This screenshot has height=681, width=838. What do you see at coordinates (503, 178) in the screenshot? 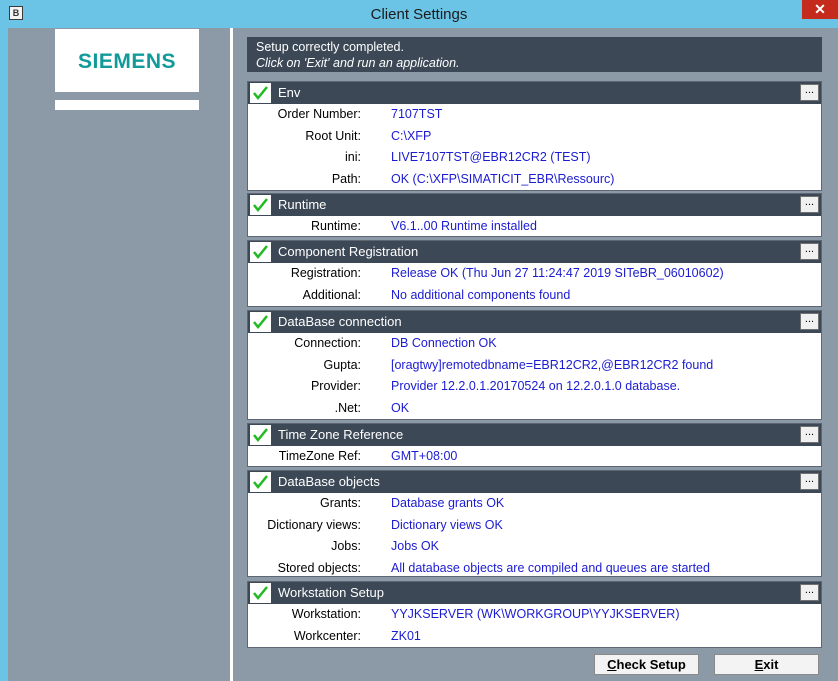
I see `row-value: OK (C:\XFP\SIMATICIT_EBR\Ressourc)` at bounding box center [503, 178].